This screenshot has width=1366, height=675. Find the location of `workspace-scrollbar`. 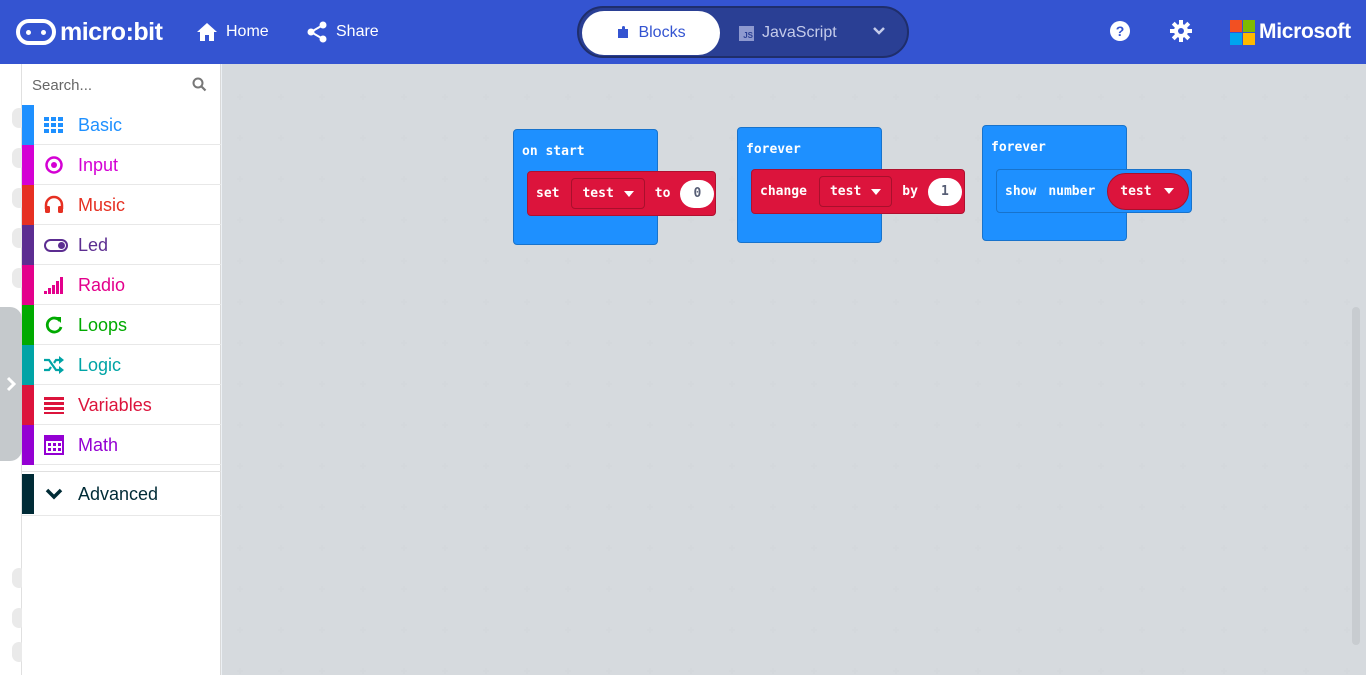

workspace-scrollbar is located at coordinates (1356, 476).